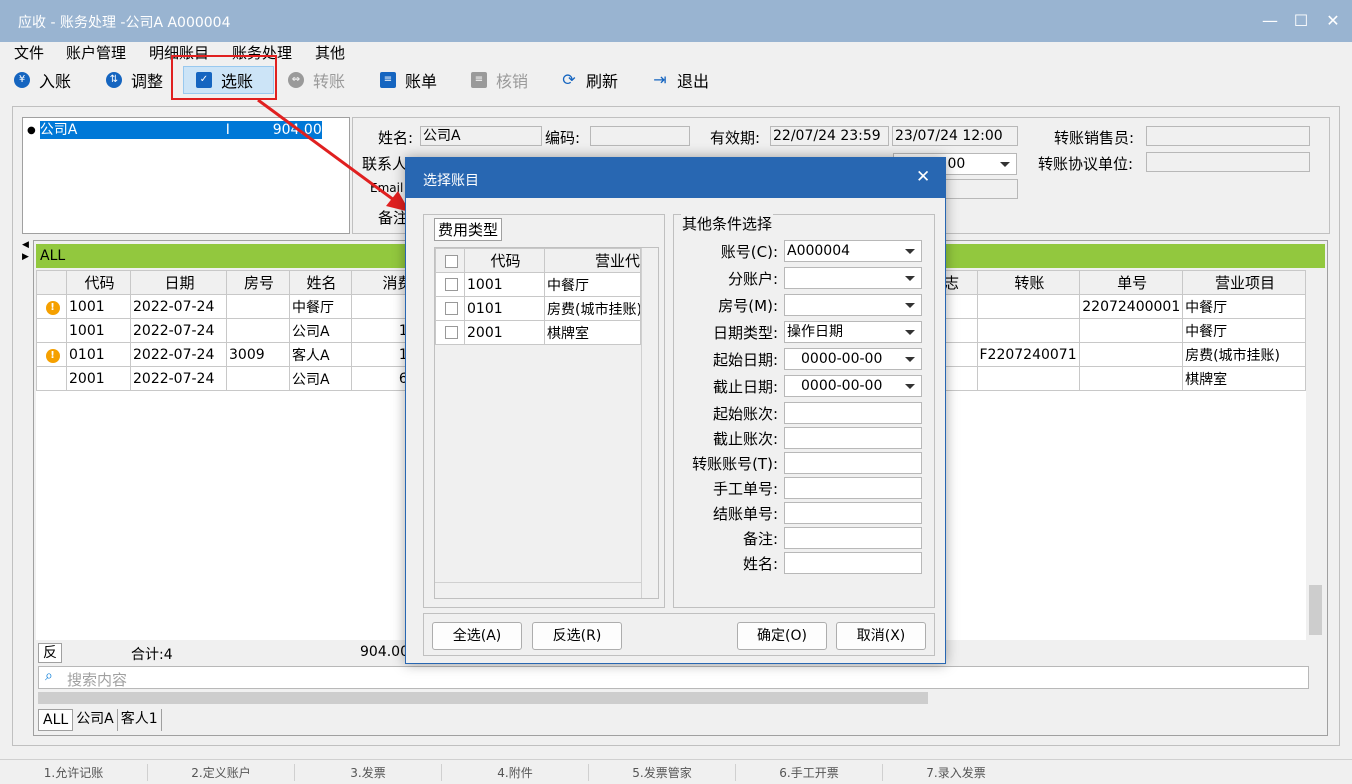 This screenshot has height=784, width=1352. Describe the element at coordinates (367, 772) in the screenshot. I see `status-invoice: 3.发票` at that location.